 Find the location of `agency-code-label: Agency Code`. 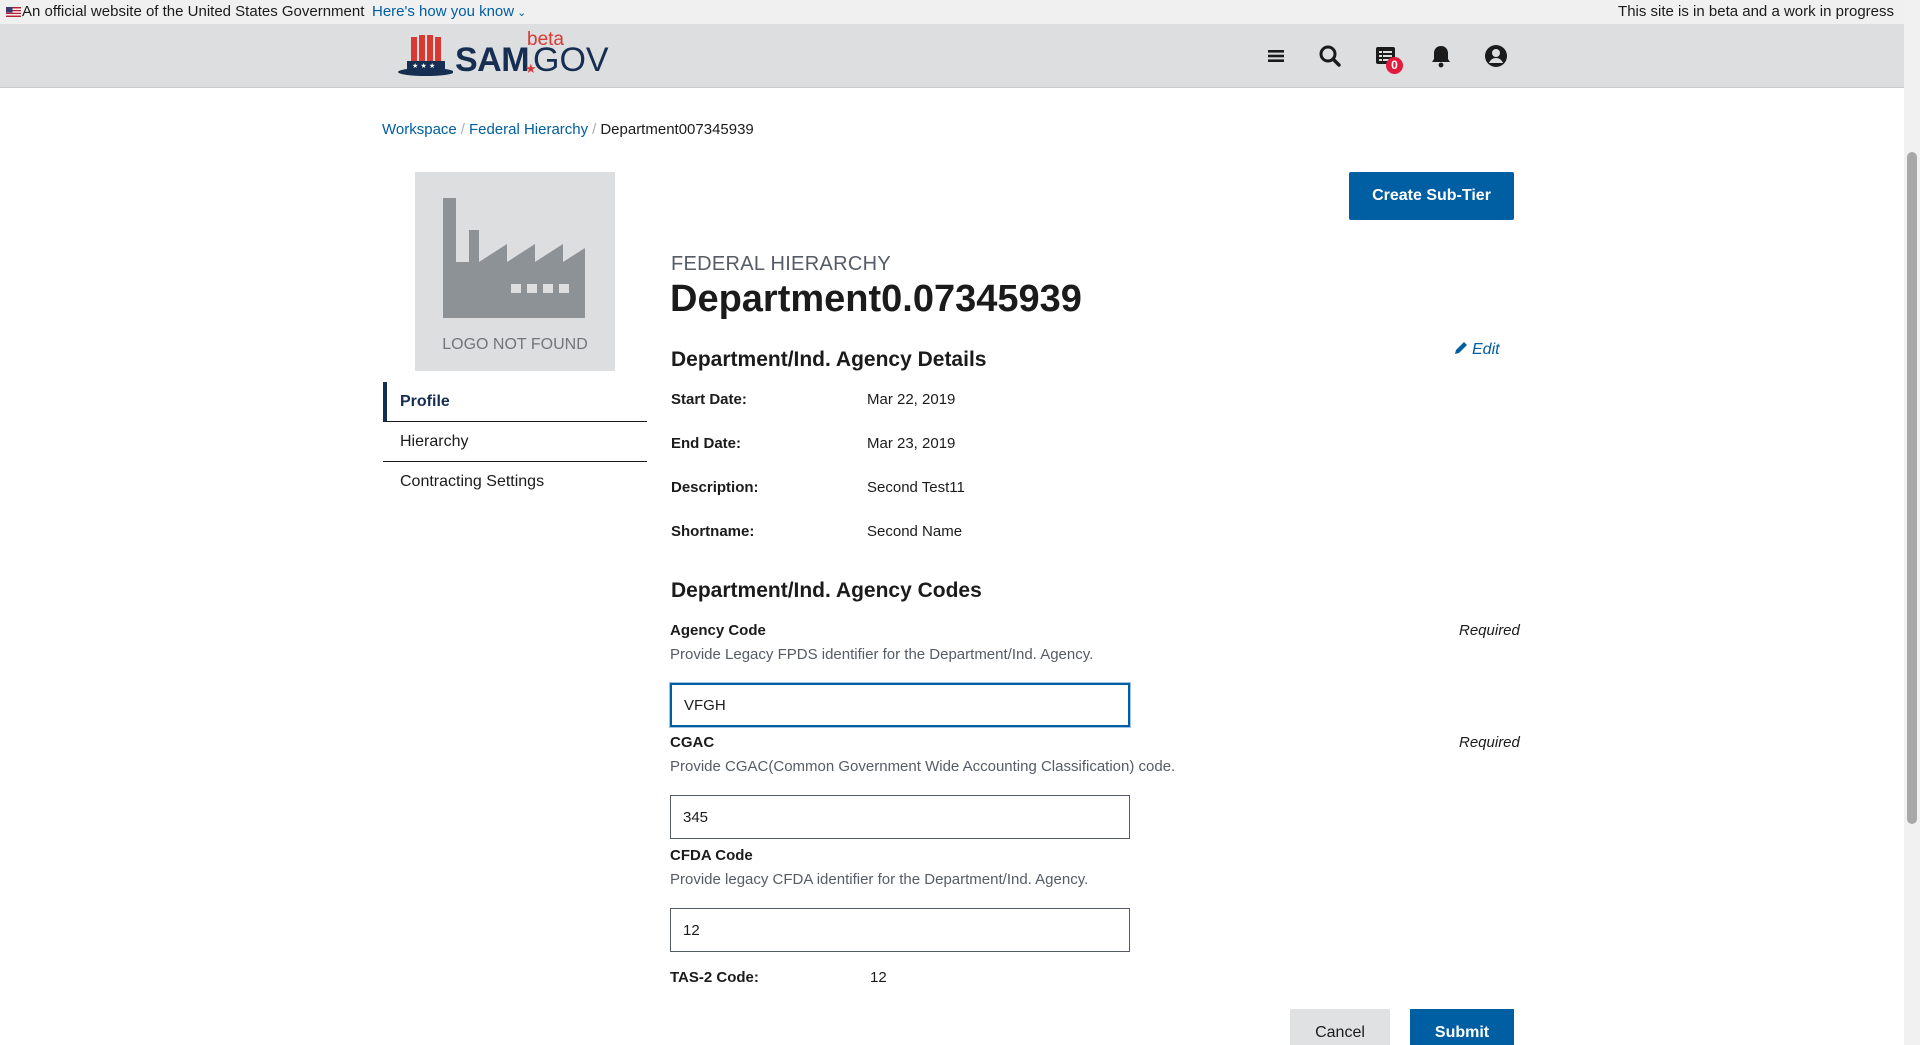

agency-code-label: Agency Code is located at coordinates (718, 630).